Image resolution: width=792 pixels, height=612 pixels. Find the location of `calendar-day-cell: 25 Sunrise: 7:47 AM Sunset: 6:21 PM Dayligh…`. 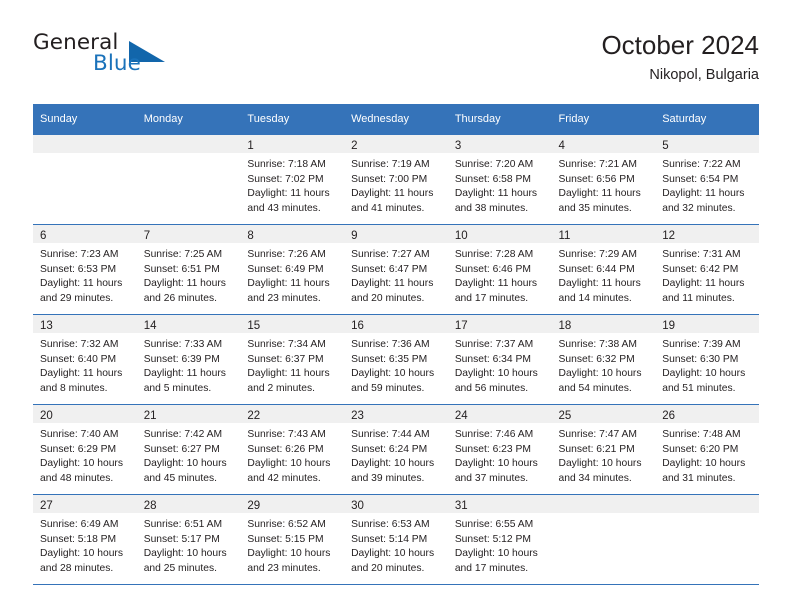

calendar-day-cell: 25 Sunrise: 7:47 AM Sunset: 6:21 PM Dayligh… is located at coordinates (603, 449).